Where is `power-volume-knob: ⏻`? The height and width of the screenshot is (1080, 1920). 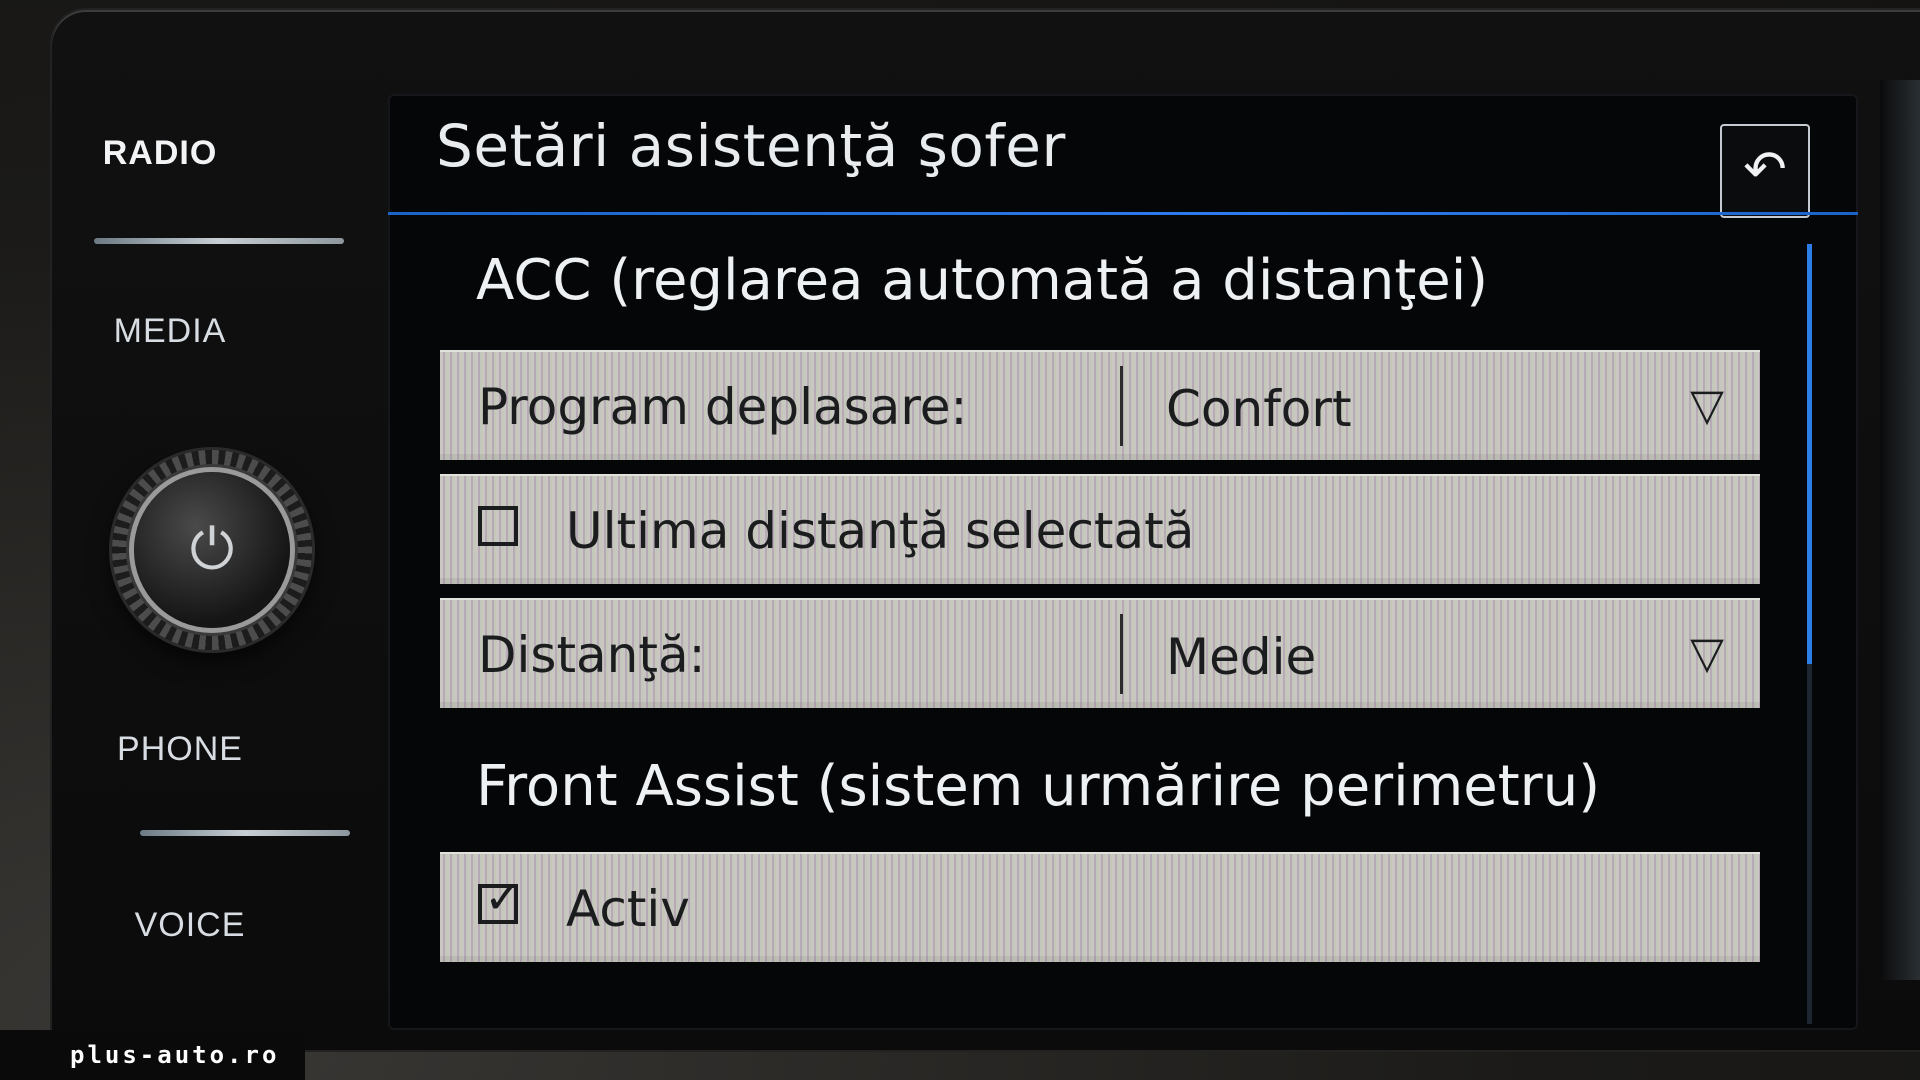 power-volume-knob: ⏻ is located at coordinates (212, 550).